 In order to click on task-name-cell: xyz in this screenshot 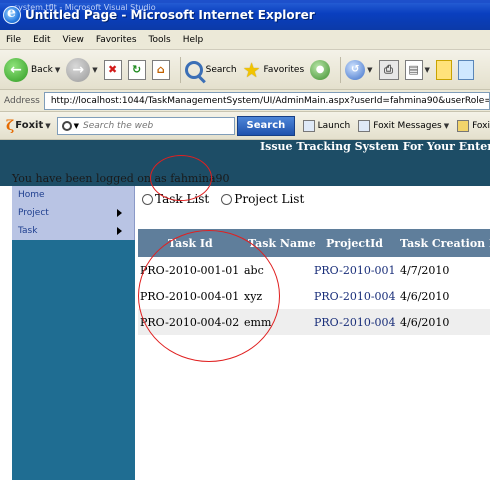, I will do `click(253, 296)`.